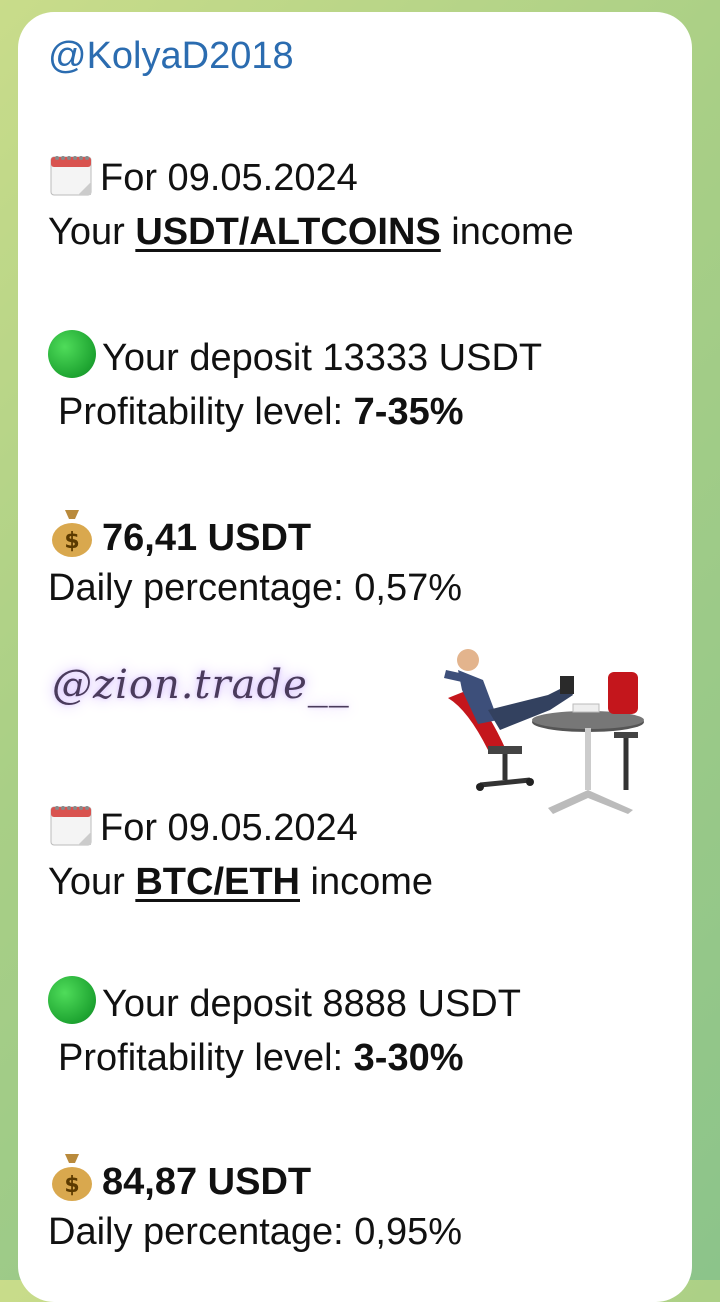 Image resolution: width=720 pixels, height=1302 pixels. I want to click on deposit-text: Your deposit 13333 USDT, so click(322, 358).